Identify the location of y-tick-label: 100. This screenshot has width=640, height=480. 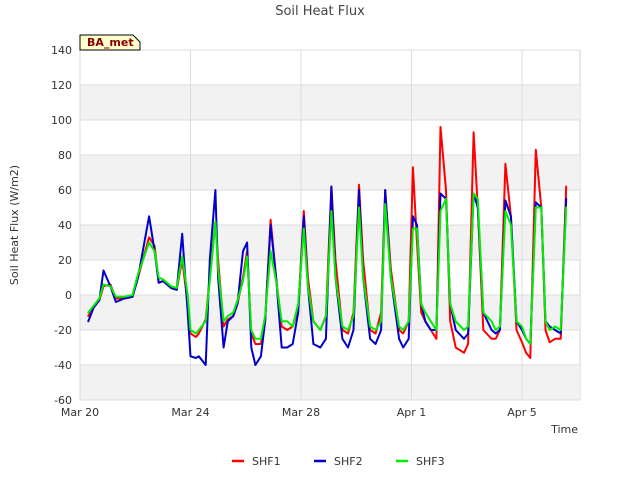
(61, 120).